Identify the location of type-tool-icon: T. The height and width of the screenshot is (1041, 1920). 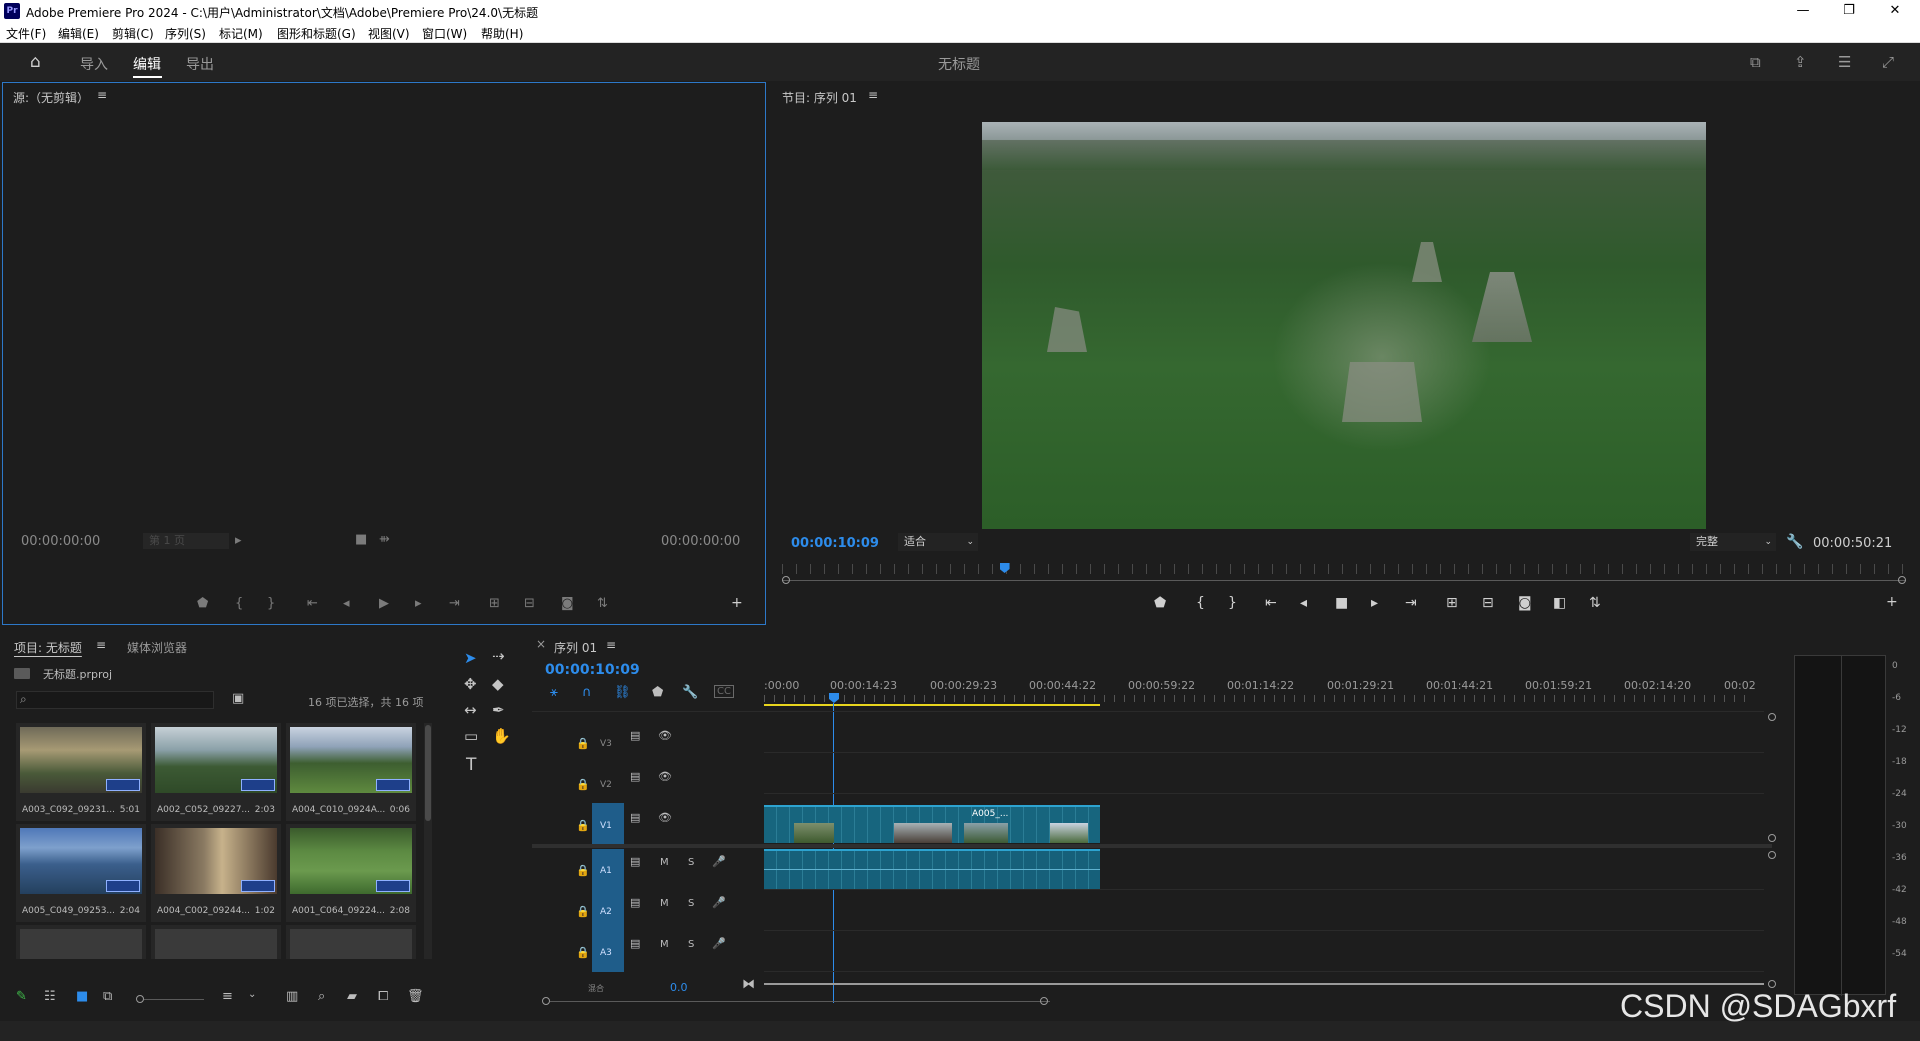
(471, 765).